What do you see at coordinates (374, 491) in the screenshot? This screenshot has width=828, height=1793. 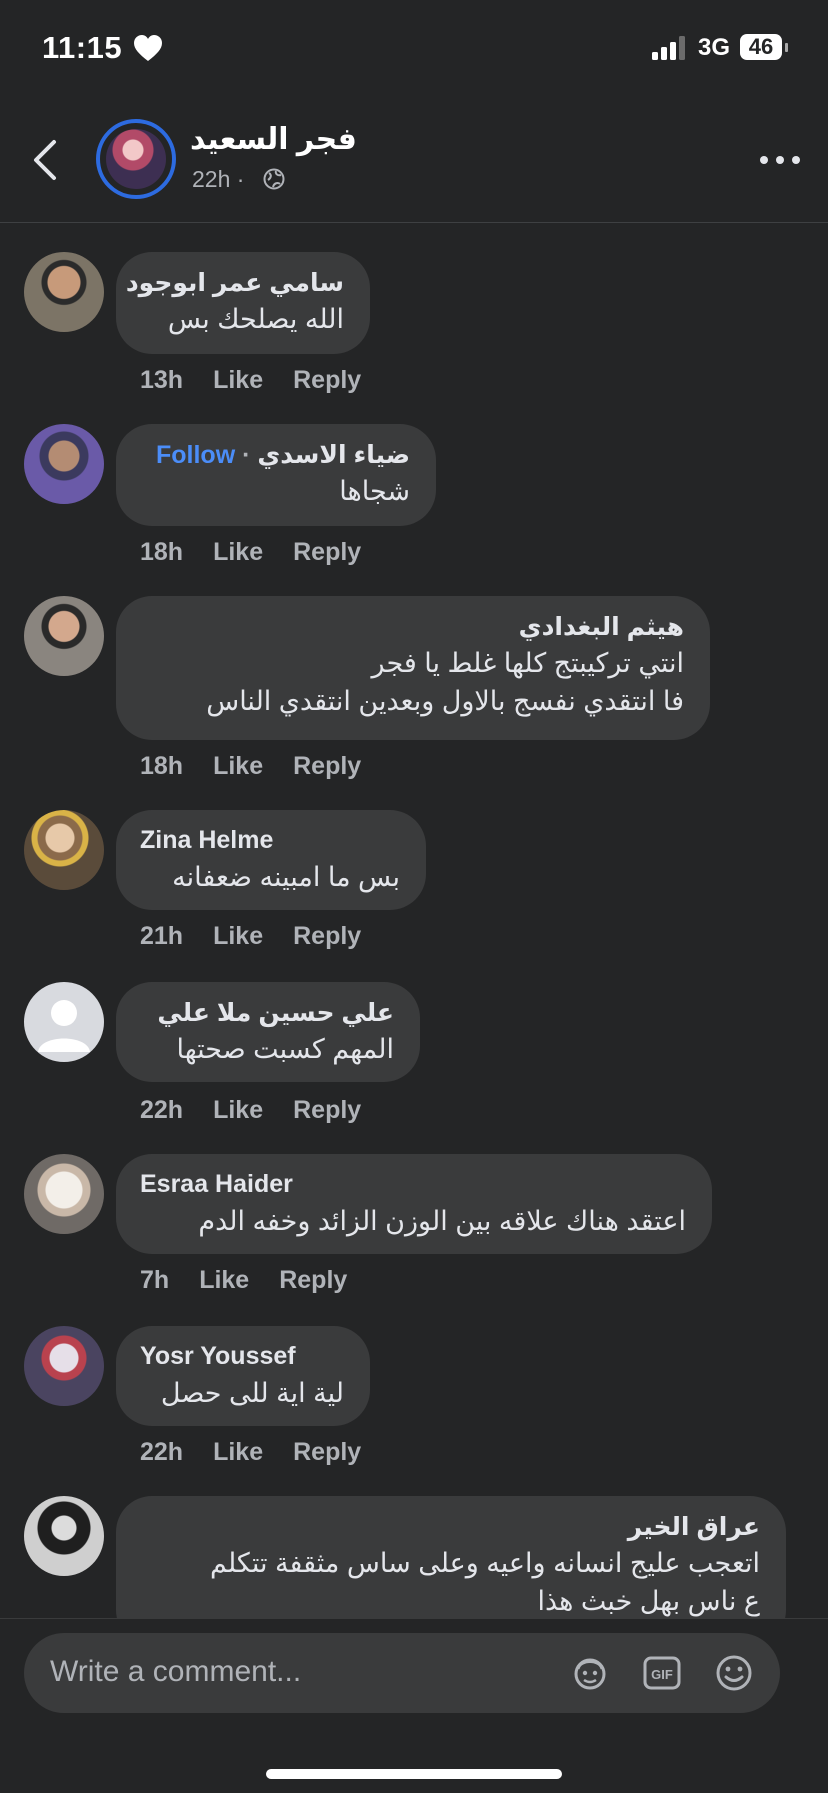 I see `comment-text: شجاها` at bounding box center [374, 491].